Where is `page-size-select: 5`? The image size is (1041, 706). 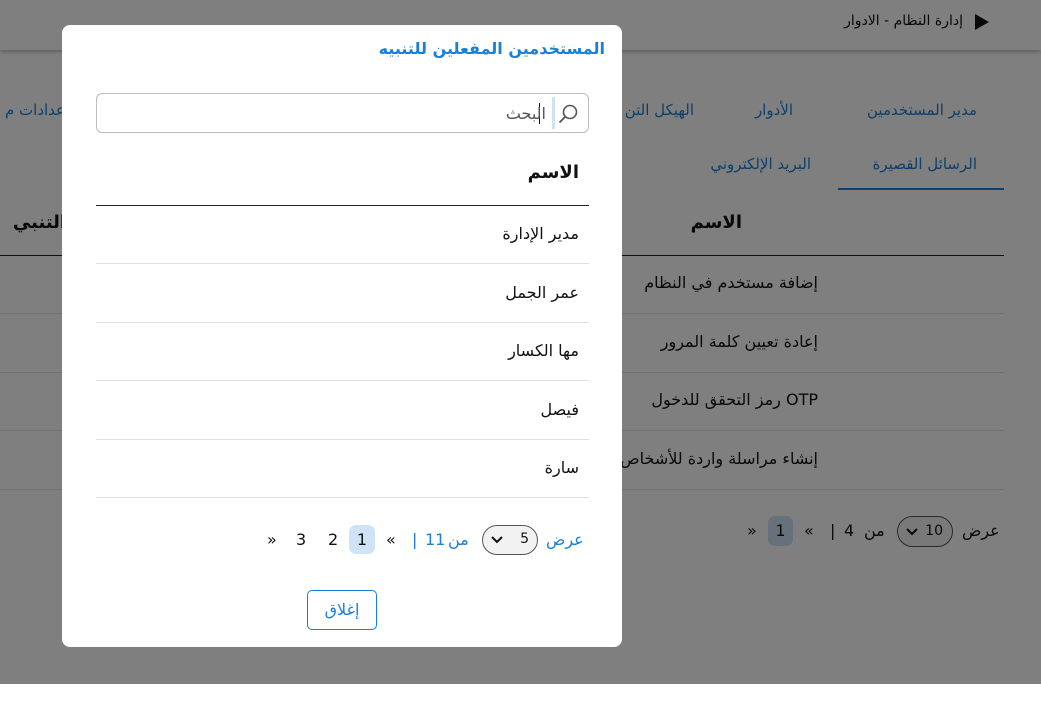 page-size-select: 5 is located at coordinates (510, 540).